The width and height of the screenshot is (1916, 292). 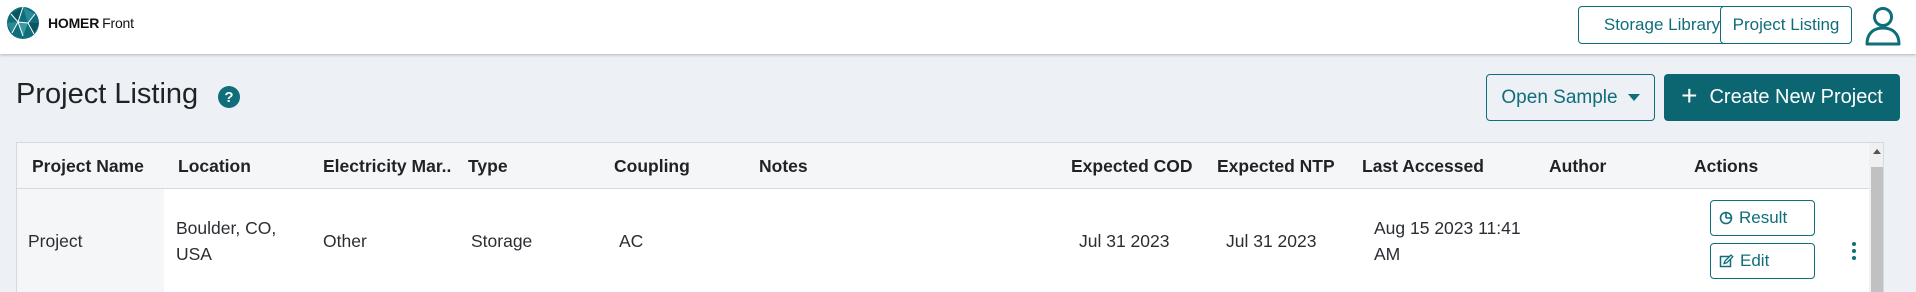 What do you see at coordinates (107, 94) in the screenshot?
I see `page-title: Project Listing` at bounding box center [107, 94].